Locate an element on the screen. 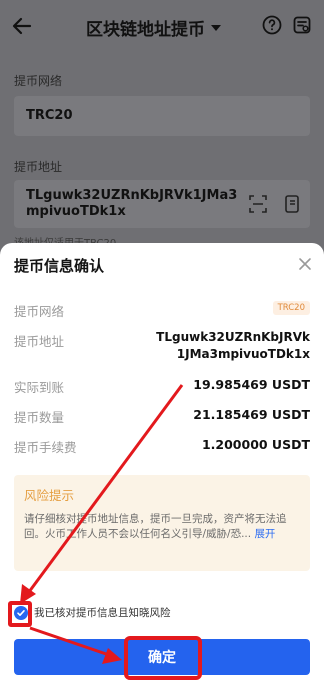  record-icon is located at coordinates (302, 25).